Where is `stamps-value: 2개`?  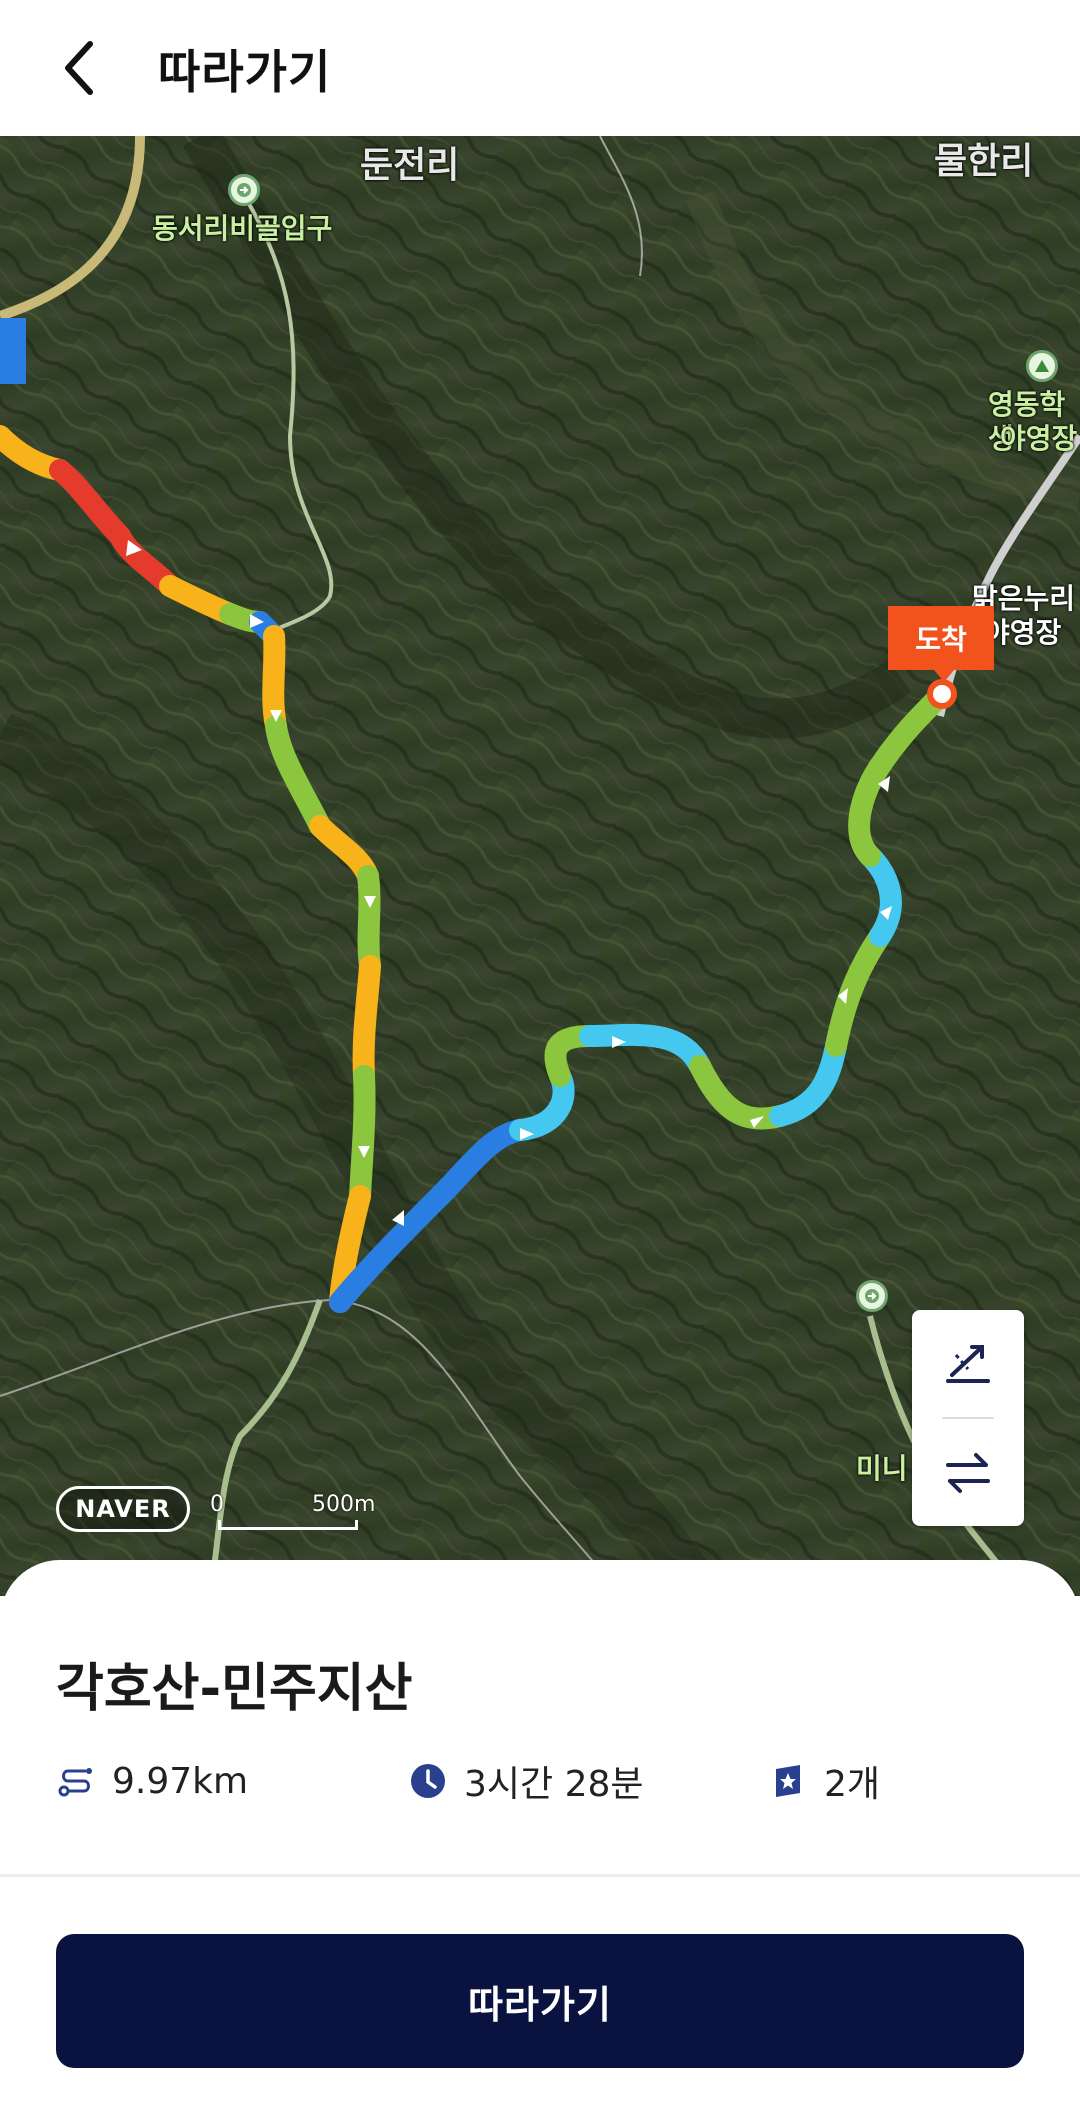
stamps-value: 2개 is located at coordinates (852, 1784).